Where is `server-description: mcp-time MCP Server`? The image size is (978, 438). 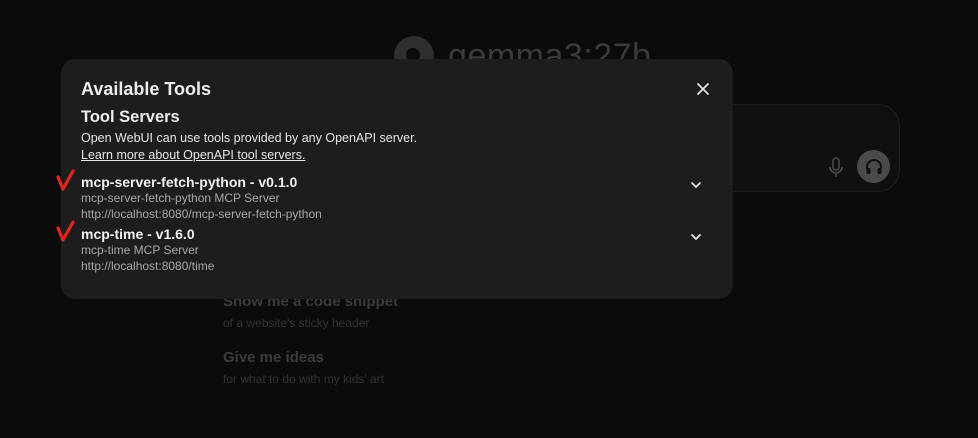
server-description: mcp-time MCP Server is located at coordinates (140, 250).